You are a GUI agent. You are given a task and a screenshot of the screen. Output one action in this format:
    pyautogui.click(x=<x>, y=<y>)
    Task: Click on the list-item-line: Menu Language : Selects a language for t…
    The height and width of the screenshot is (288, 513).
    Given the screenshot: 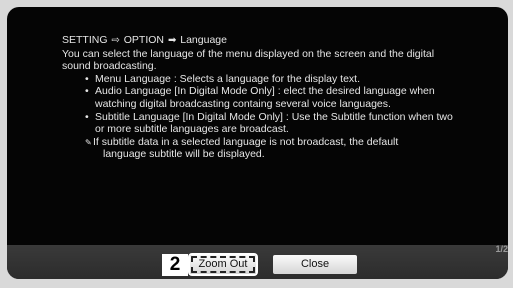 What is the action you would take?
    pyautogui.click(x=228, y=78)
    